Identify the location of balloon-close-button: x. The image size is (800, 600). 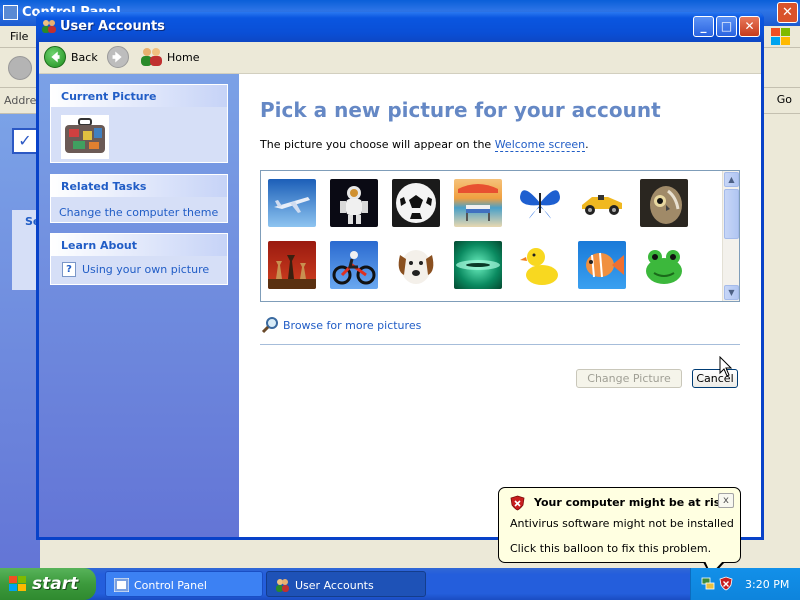
(726, 500).